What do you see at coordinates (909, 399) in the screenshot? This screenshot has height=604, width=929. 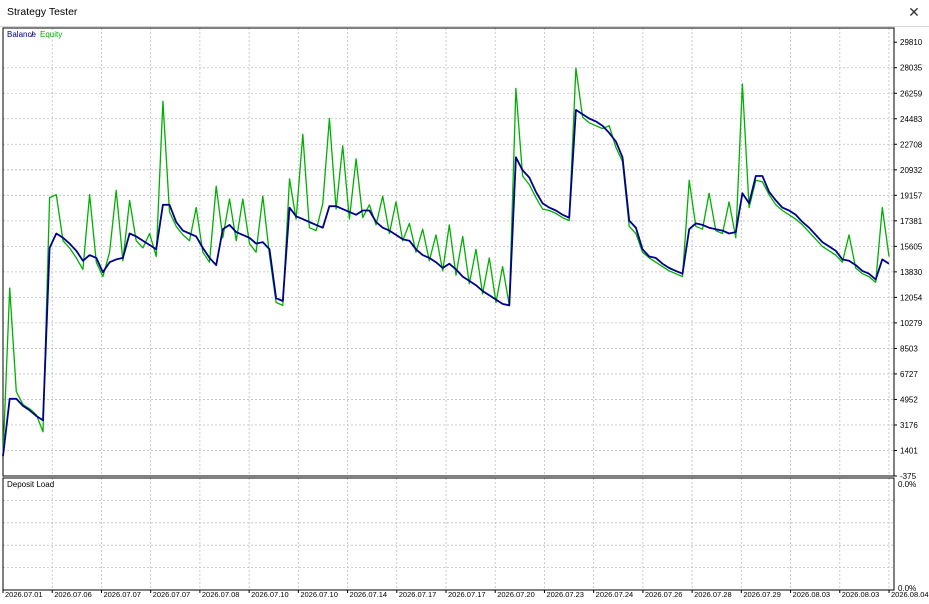 I see `y-tick-label: 4952` at bounding box center [909, 399].